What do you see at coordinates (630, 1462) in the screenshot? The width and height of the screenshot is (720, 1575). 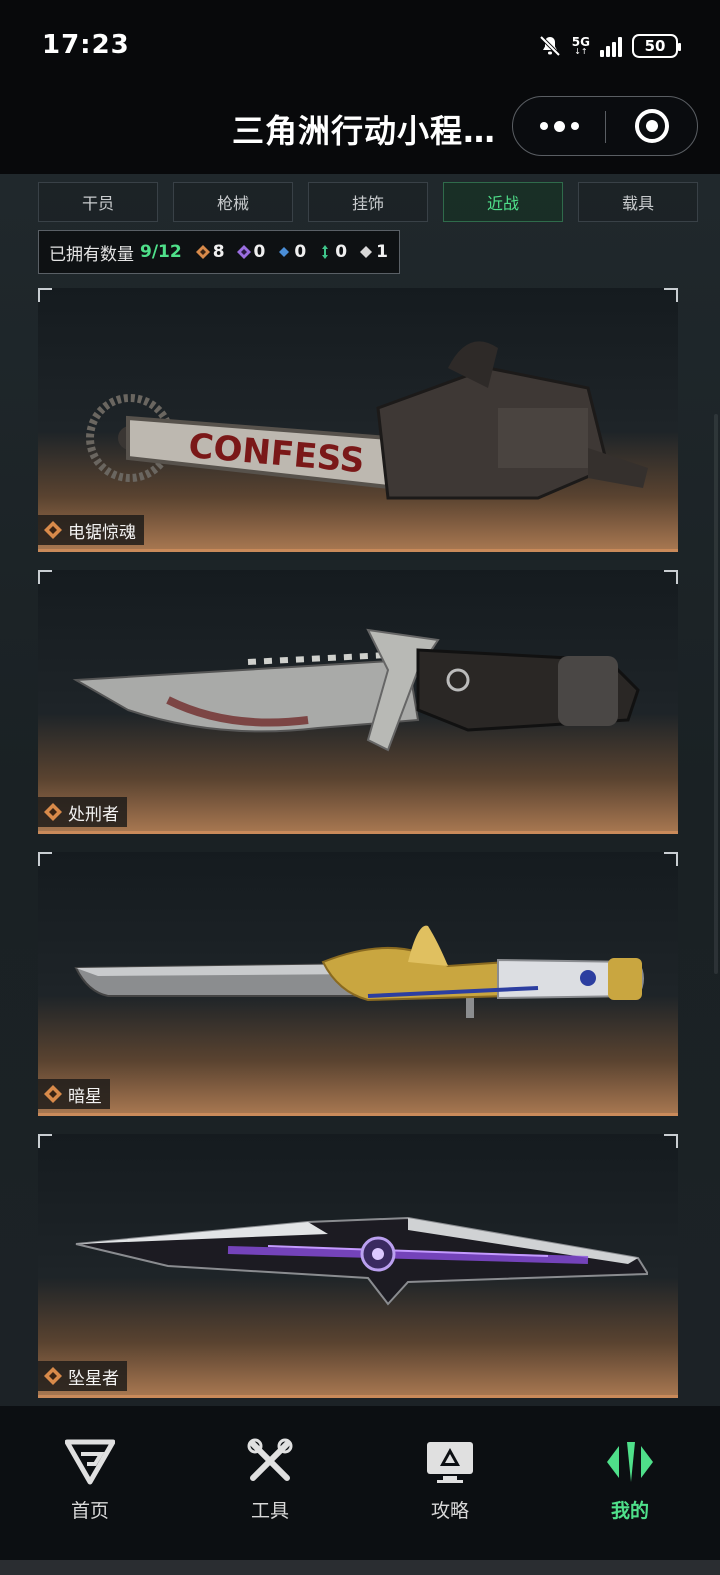 I see `profile-icon` at bounding box center [630, 1462].